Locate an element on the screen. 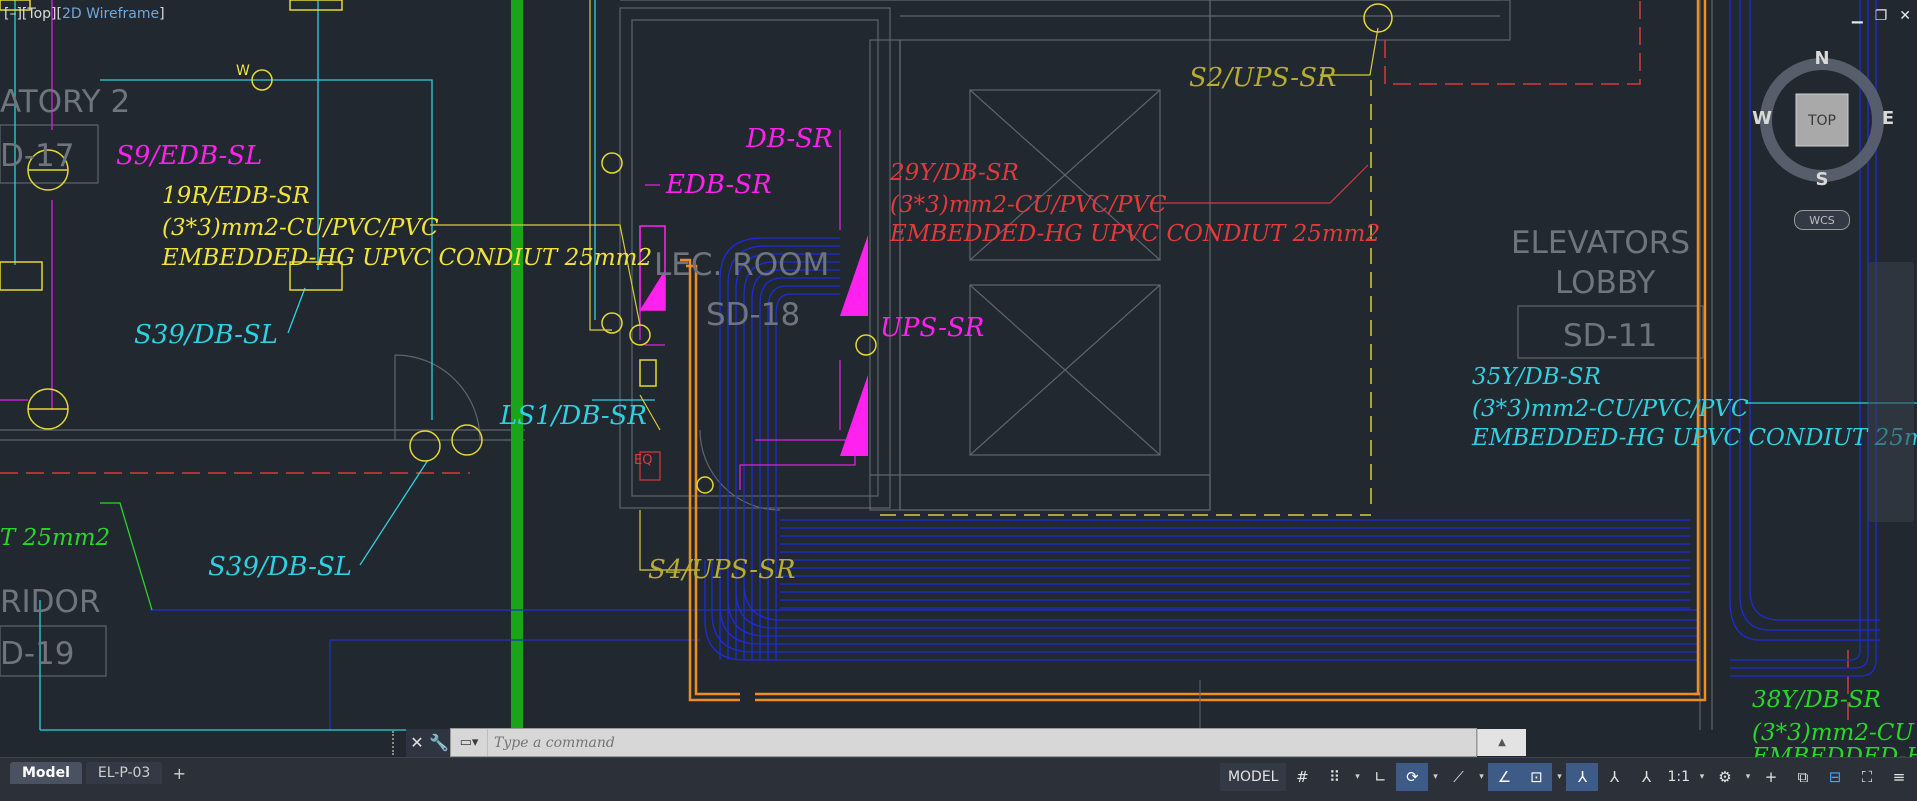  layout-tabs: Model EL-P-03 + is located at coordinates (101, 773).